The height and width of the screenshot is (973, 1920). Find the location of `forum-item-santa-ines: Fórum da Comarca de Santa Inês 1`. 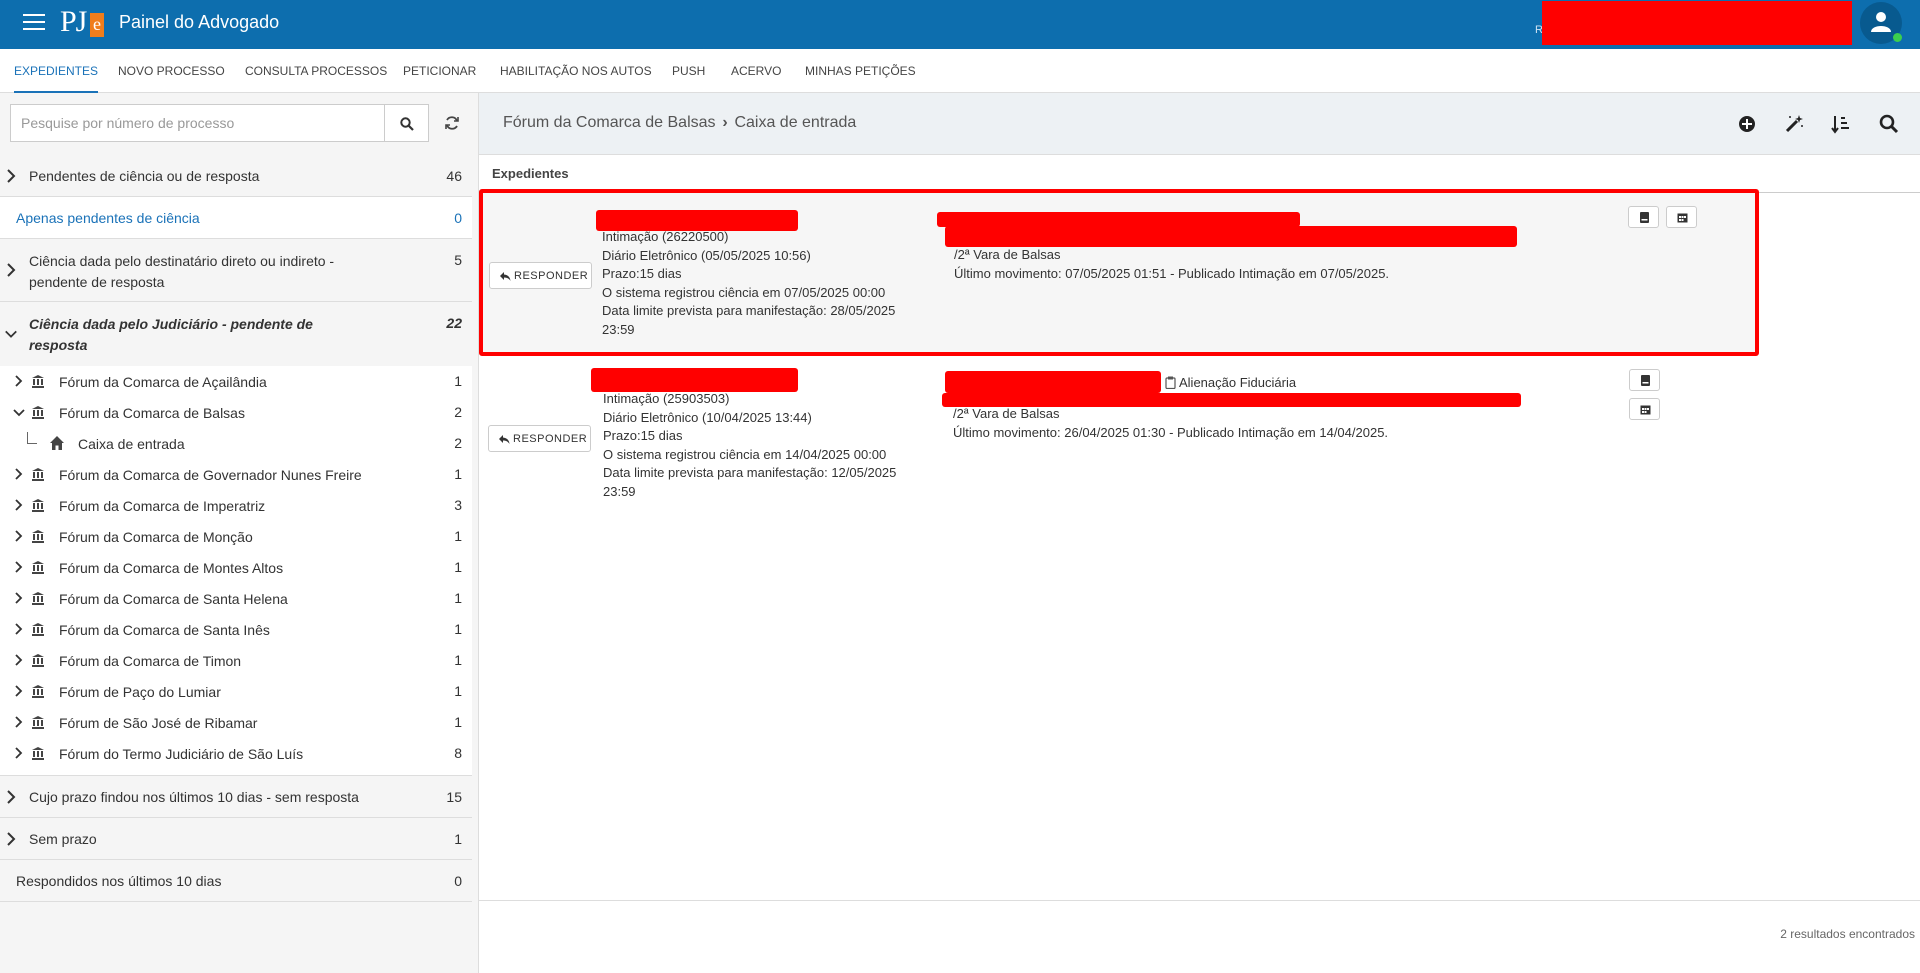

forum-item-santa-ines: Fórum da Comarca de Santa Inês 1 is located at coordinates (236, 629).